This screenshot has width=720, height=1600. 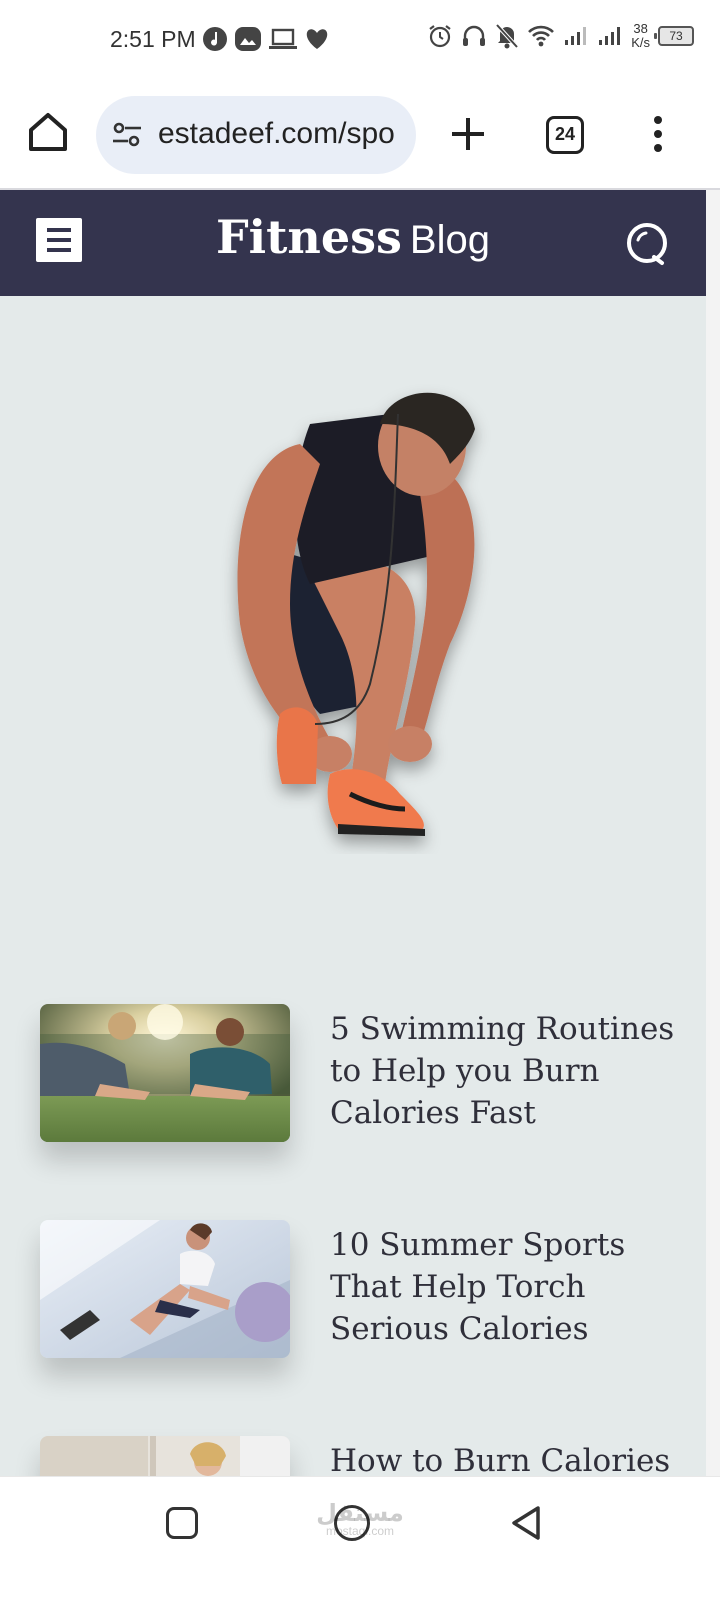 I want to click on url-text: estadeef.com/spo, so click(x=276, y=134).